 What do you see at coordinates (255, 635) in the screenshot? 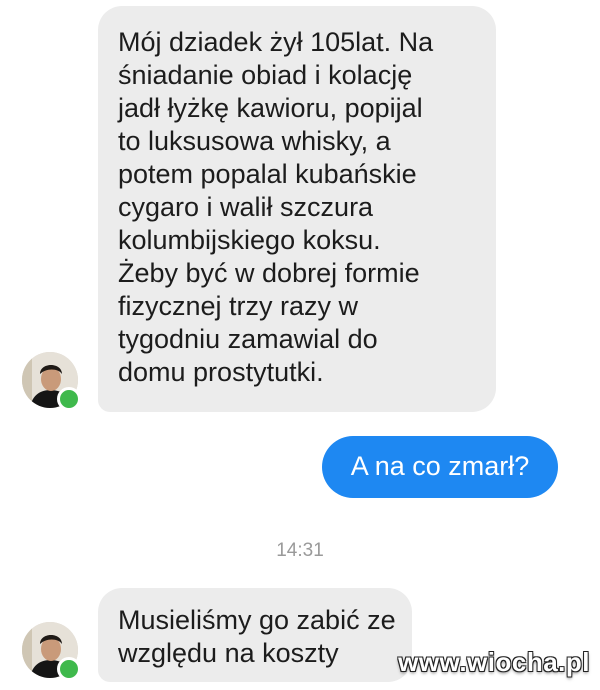
I see `incoming-message-bubble: Musieliśmy go zabić ze względu na koszty` at bounding box center [255, 635].